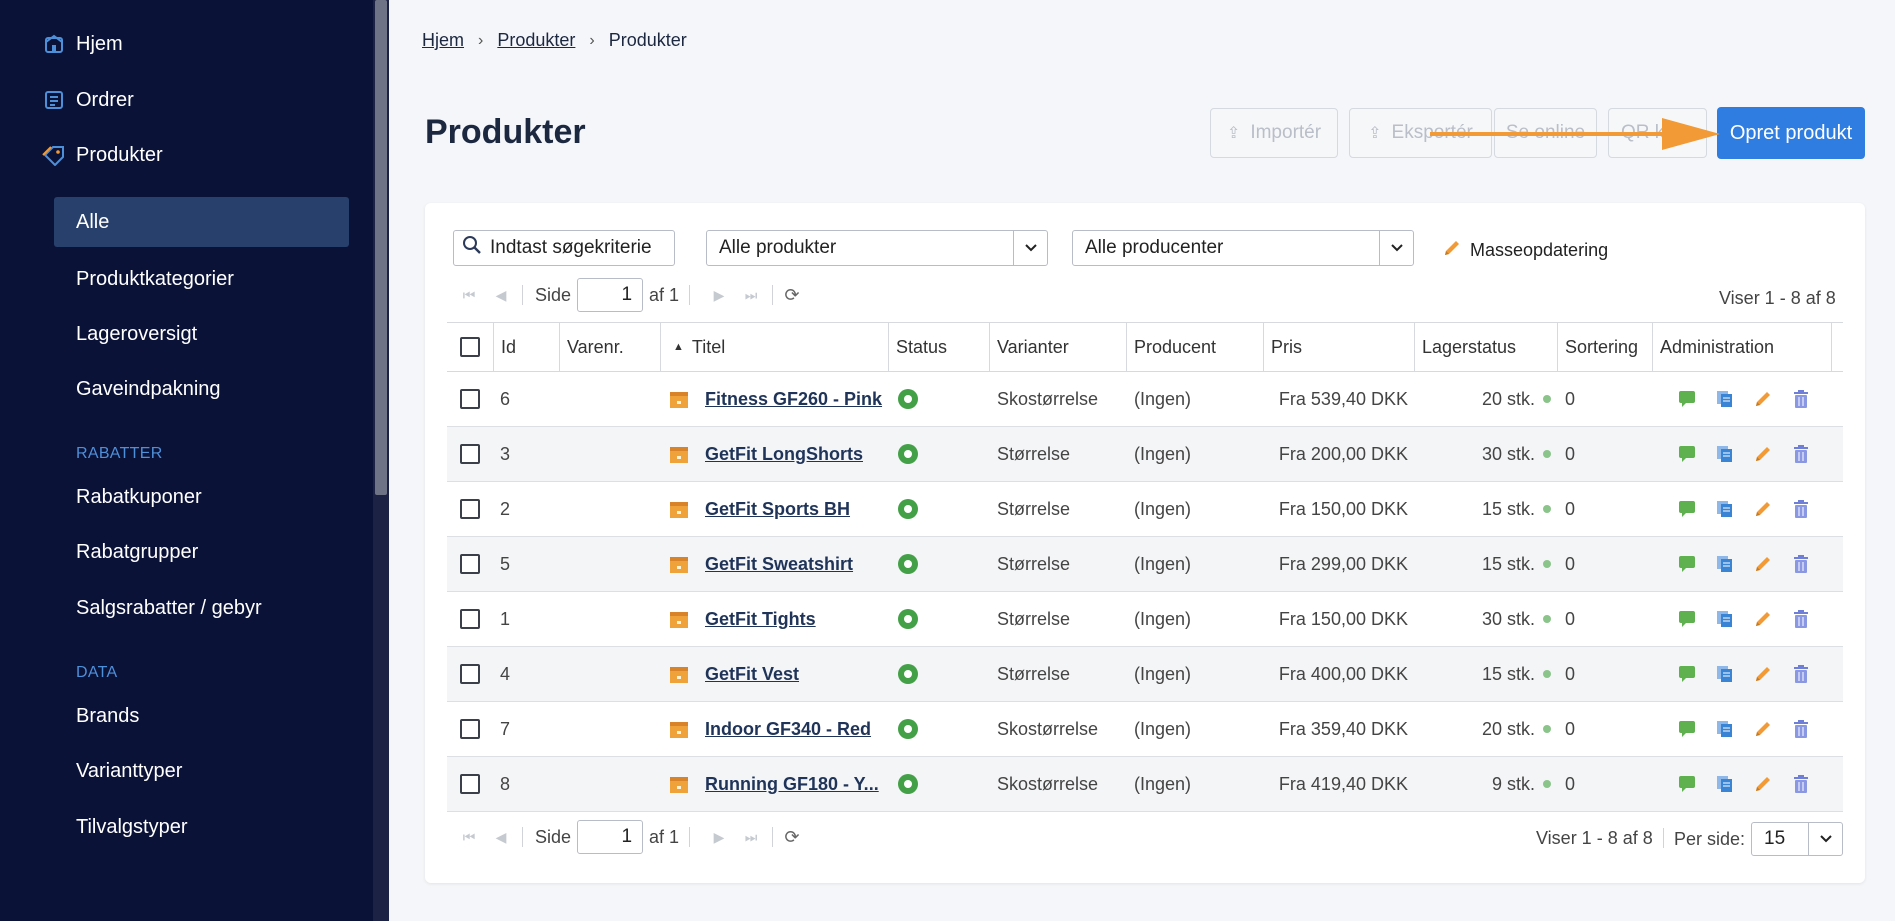  Describe the element at coordinates (82, 44) in the screenshot. I see `sidebar-item-home: Hjem` at that location.